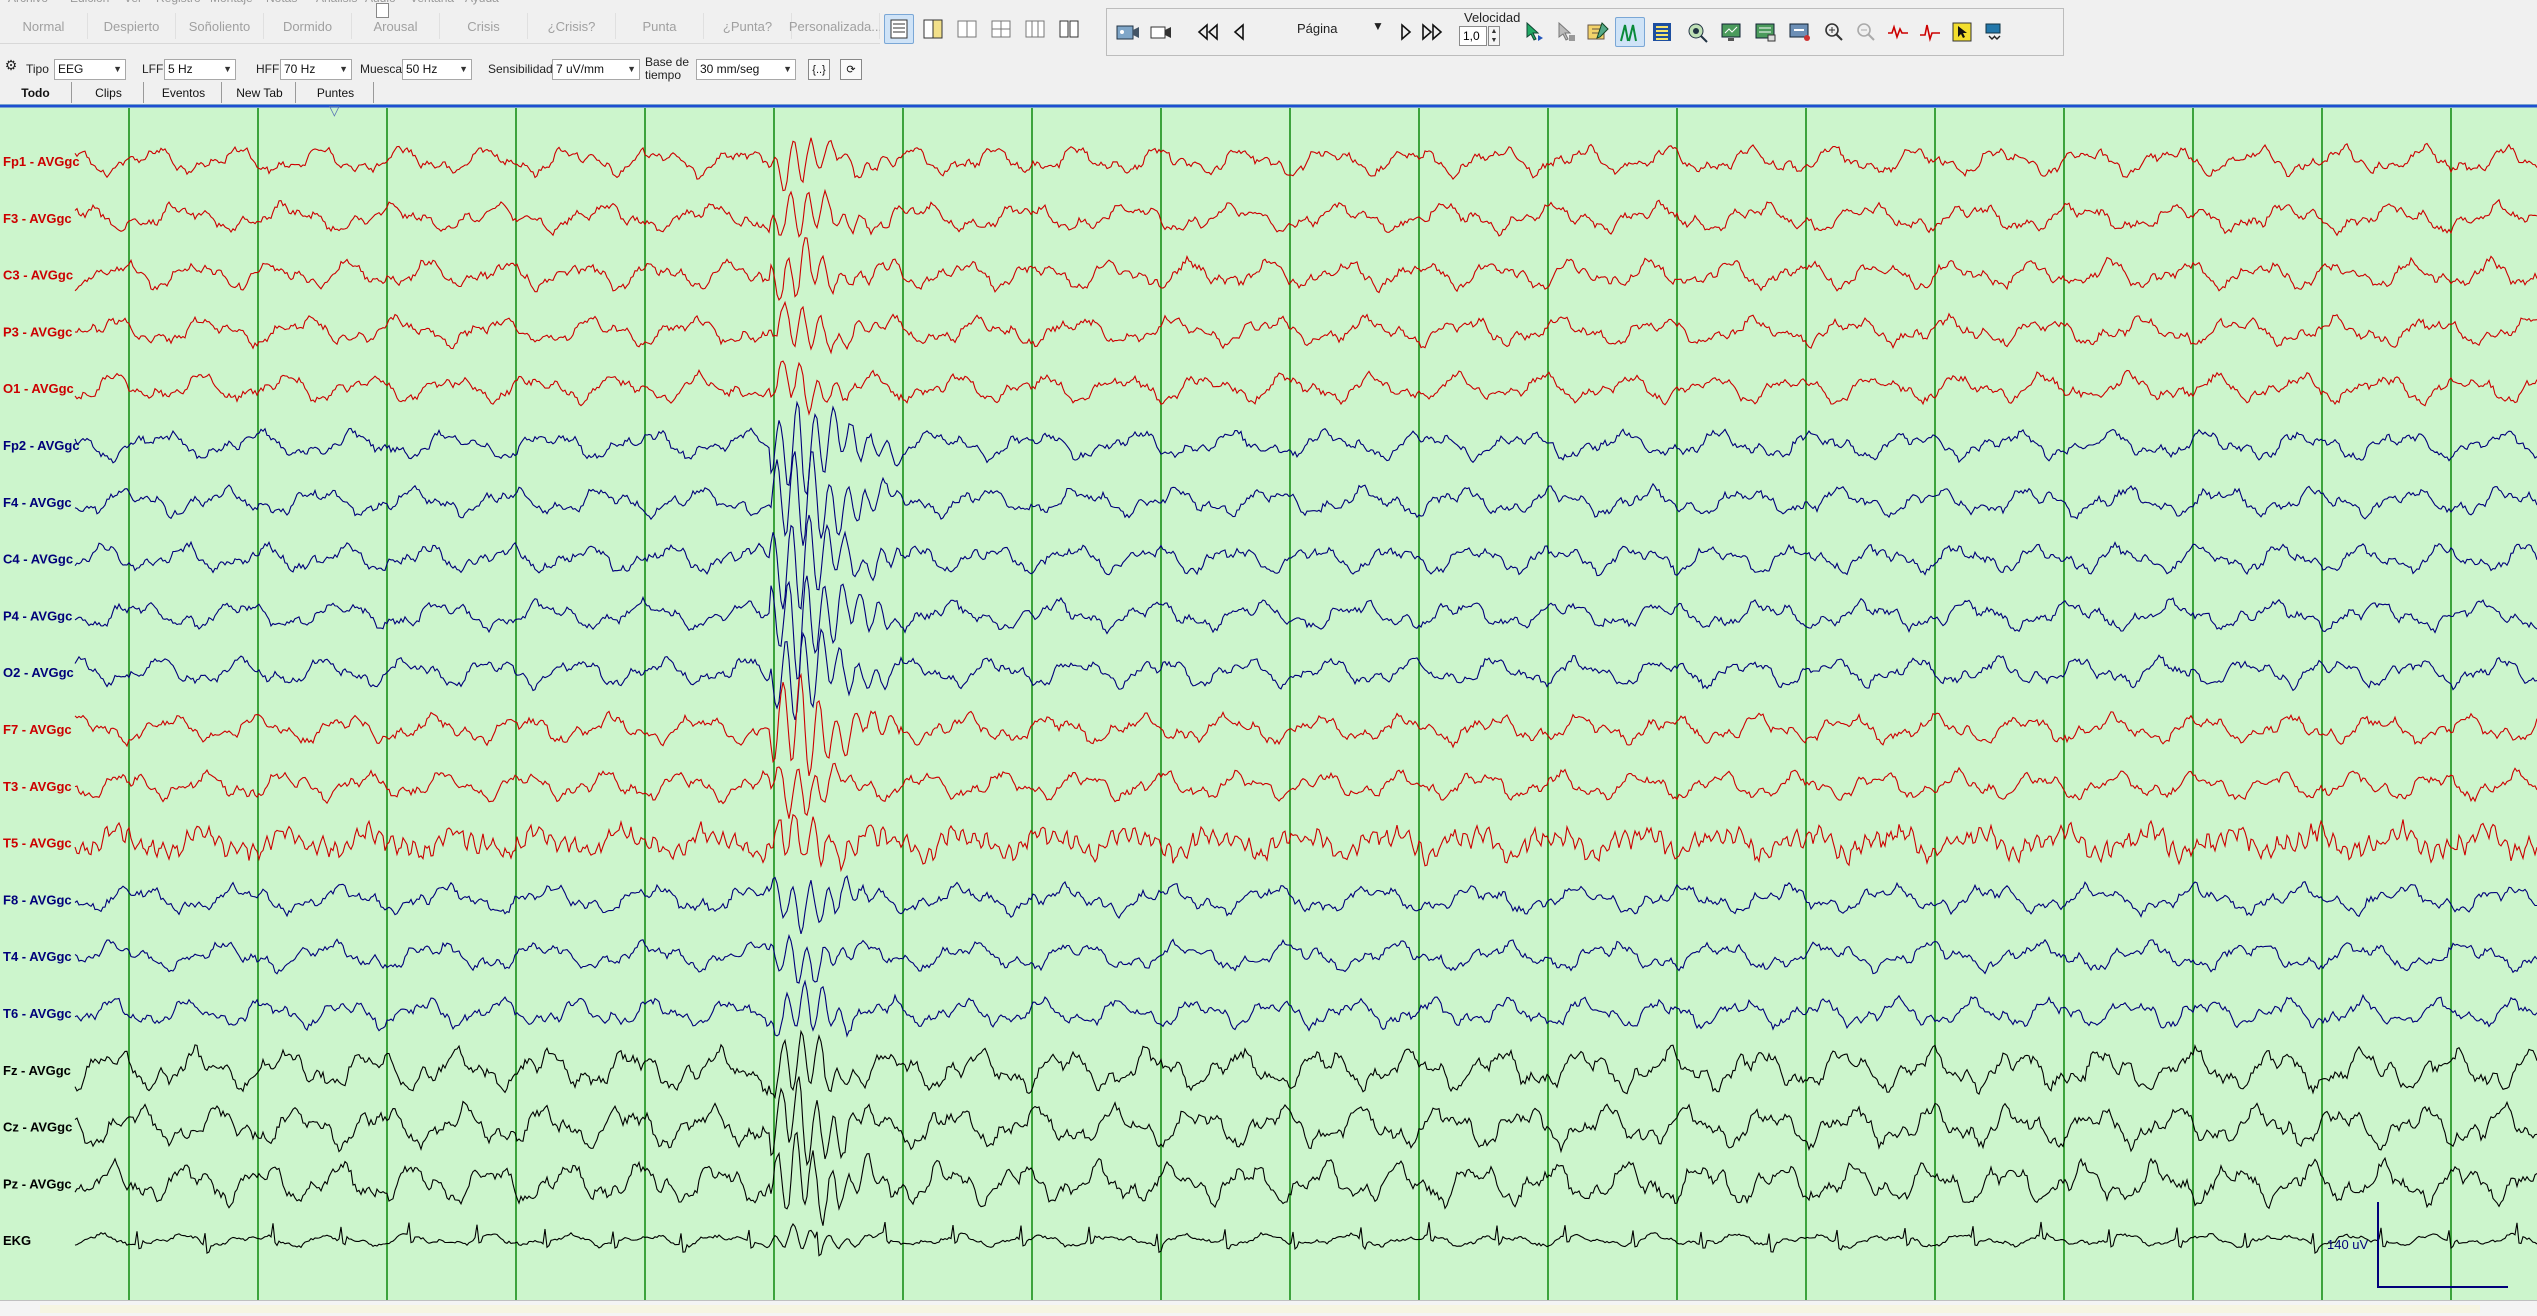  Describe the element at coordinates (1260, 1309) in the screenshot. I see `scroll-track` at that location.